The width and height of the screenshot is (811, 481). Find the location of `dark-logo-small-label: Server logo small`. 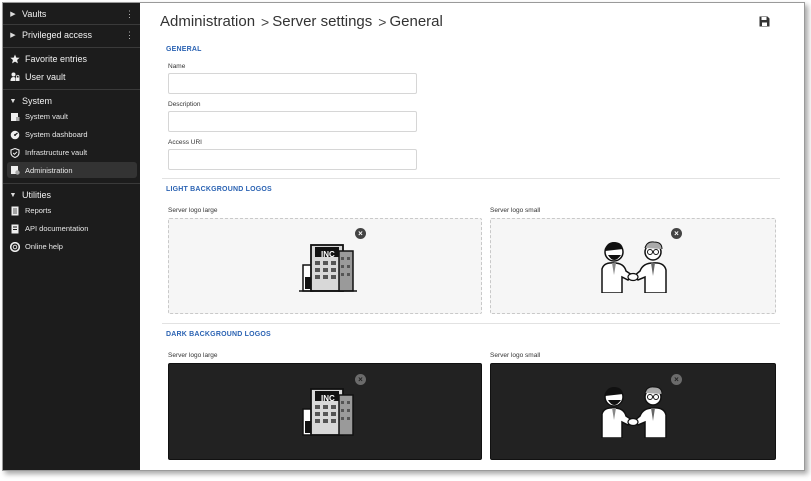

dark-logo-small-label: Server logo small is located at coordinates (515, 355).